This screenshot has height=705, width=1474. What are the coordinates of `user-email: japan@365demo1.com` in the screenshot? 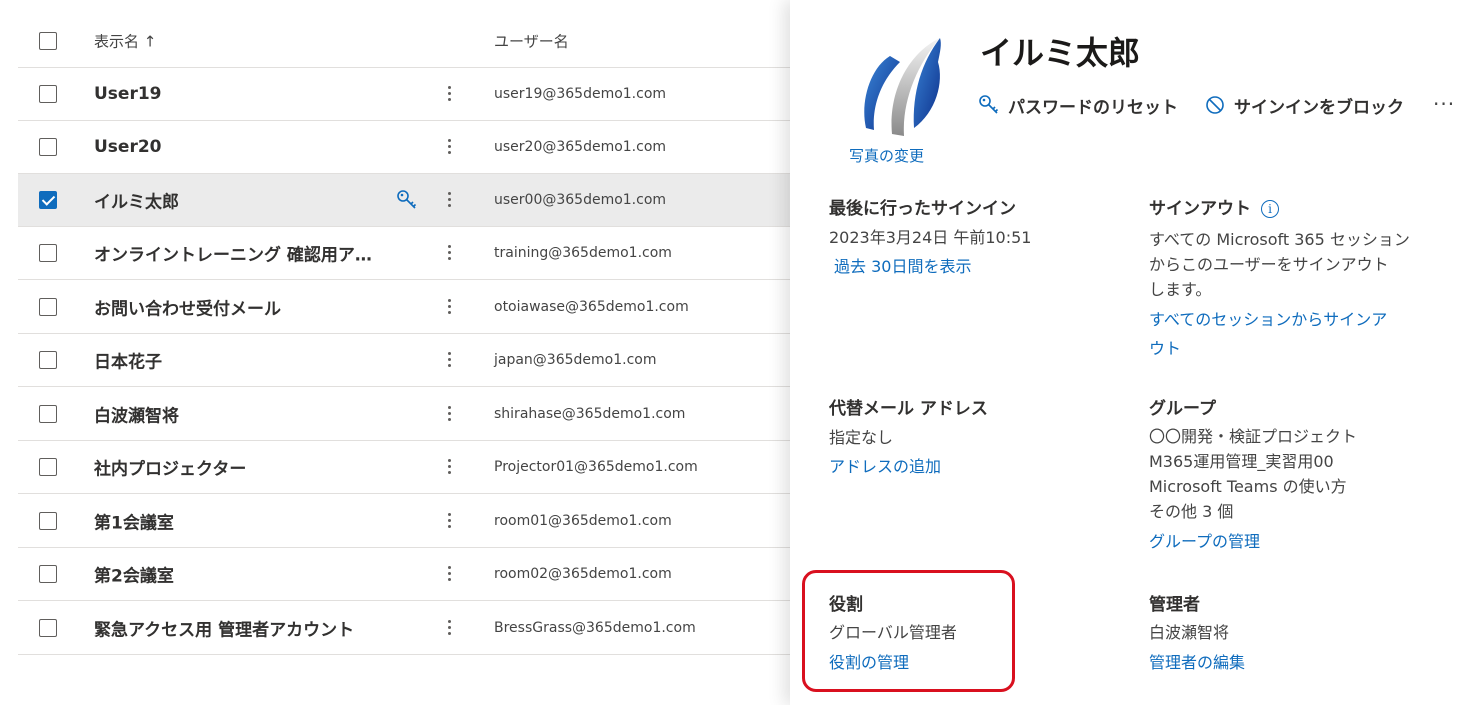 It's located at (575, 360).